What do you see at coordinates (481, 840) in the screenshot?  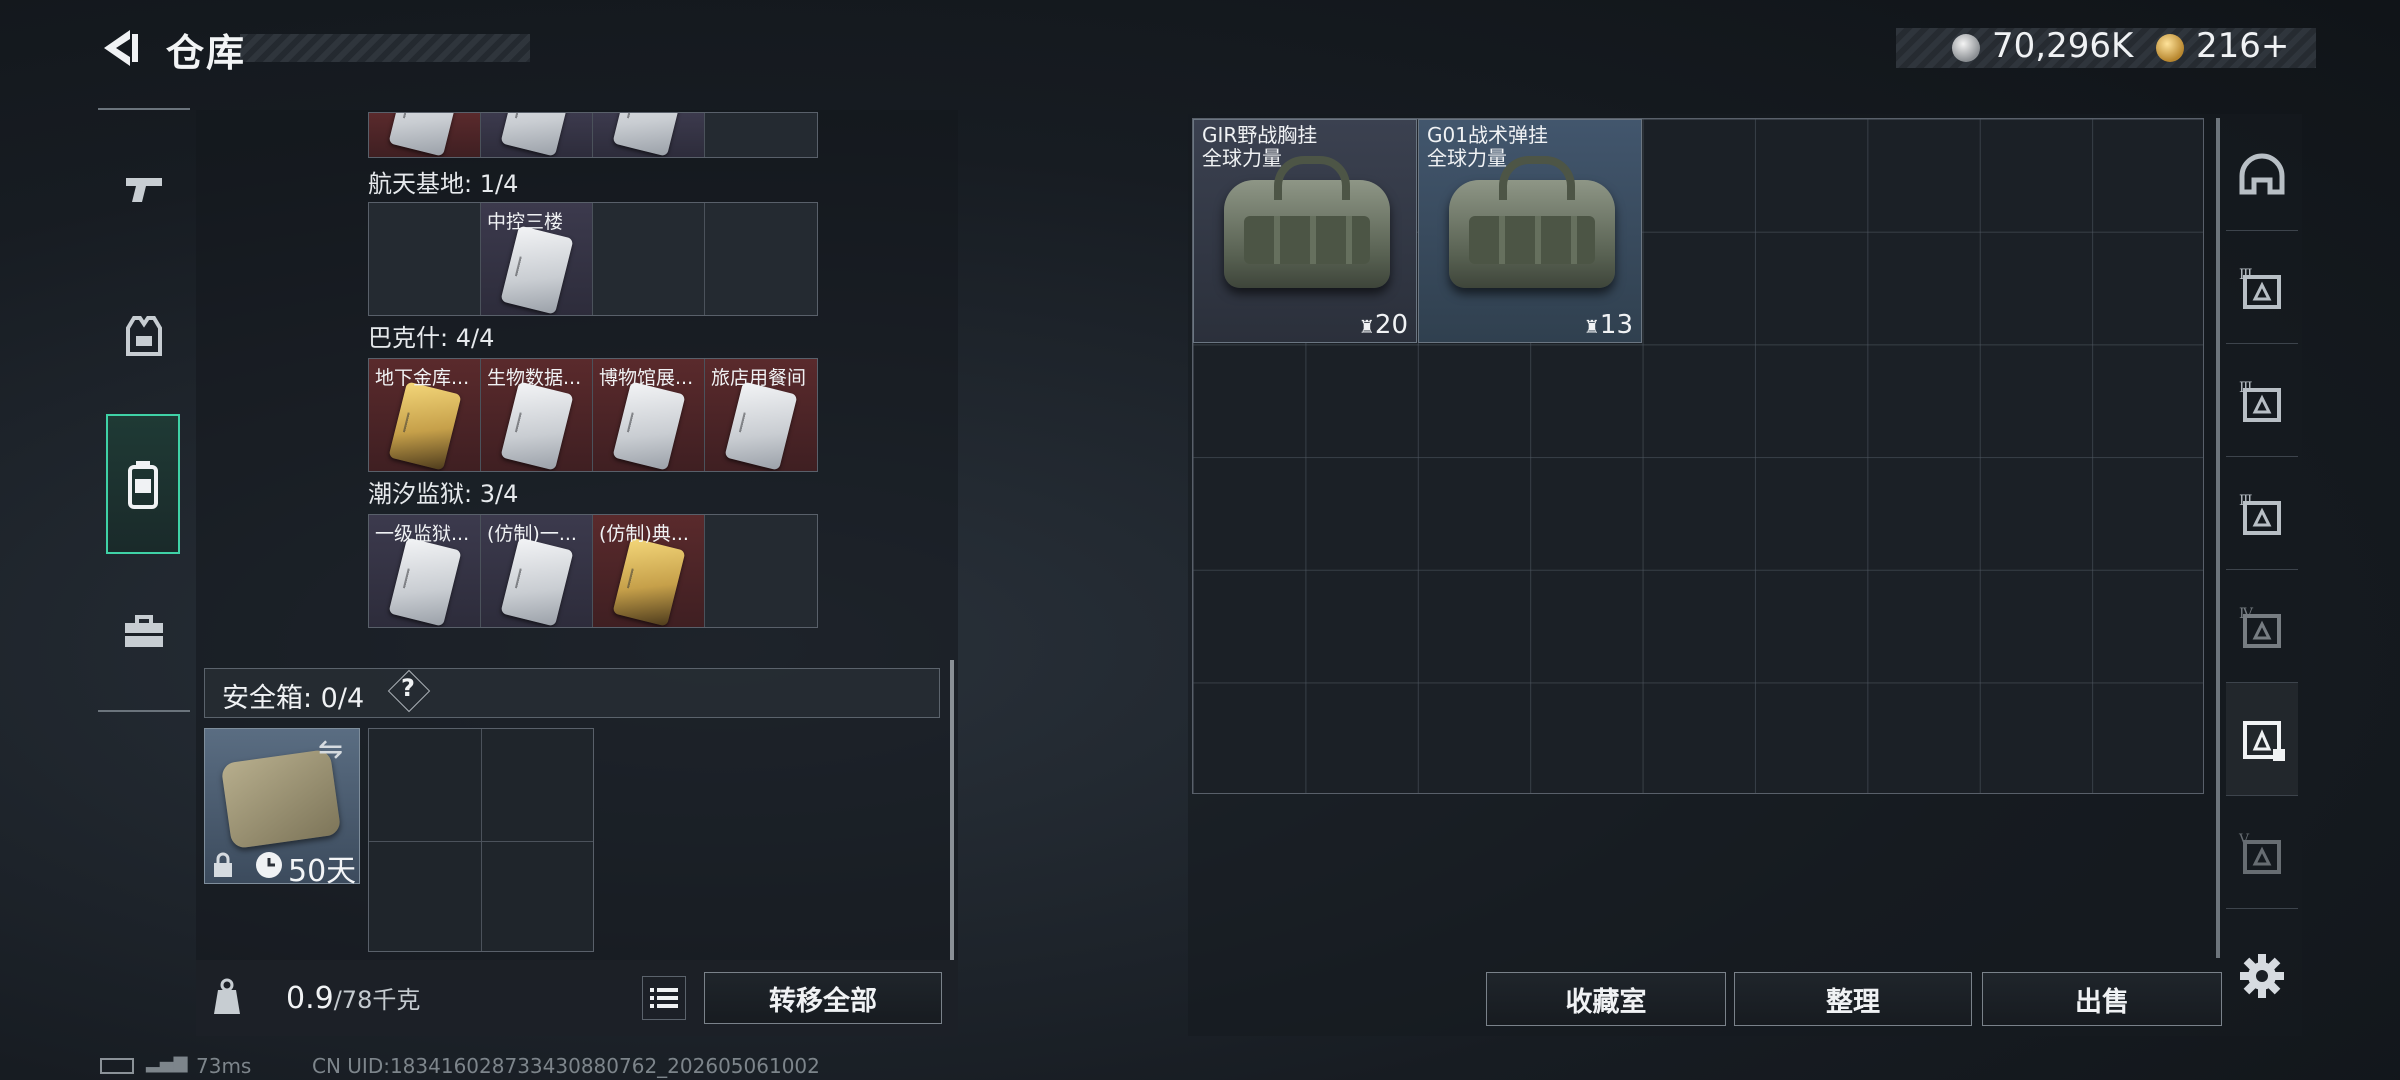 I see `safe-box-grid` at bounding box center [481, 840].